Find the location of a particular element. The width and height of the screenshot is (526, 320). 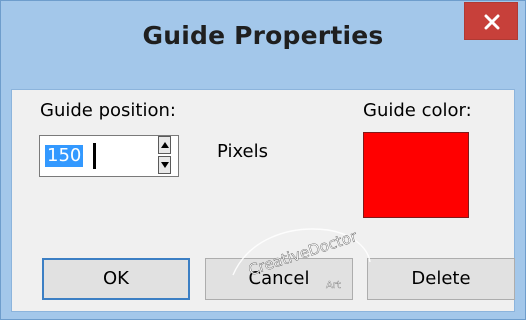

spin-up-arrow-icon is located at coordinates (165, 145).